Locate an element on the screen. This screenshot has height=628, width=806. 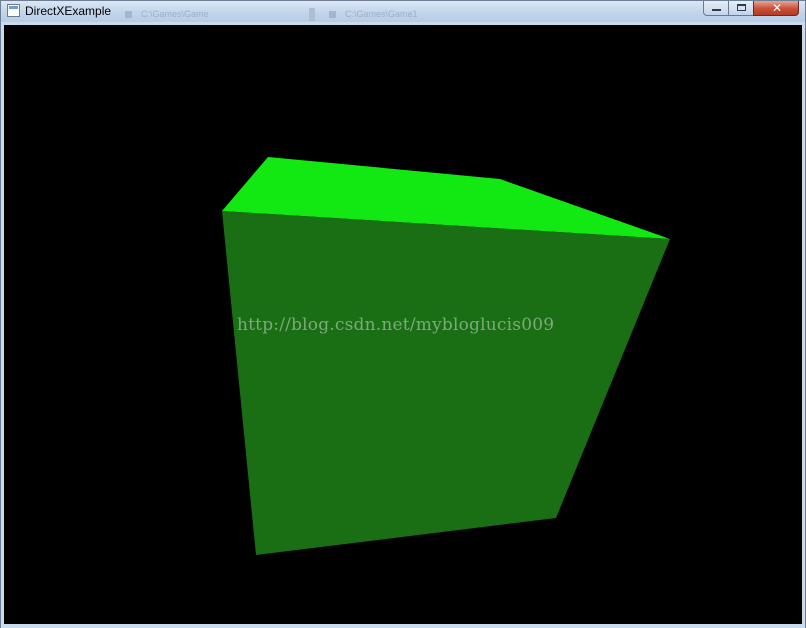
minimize-button is located at coordinates (716, 8).